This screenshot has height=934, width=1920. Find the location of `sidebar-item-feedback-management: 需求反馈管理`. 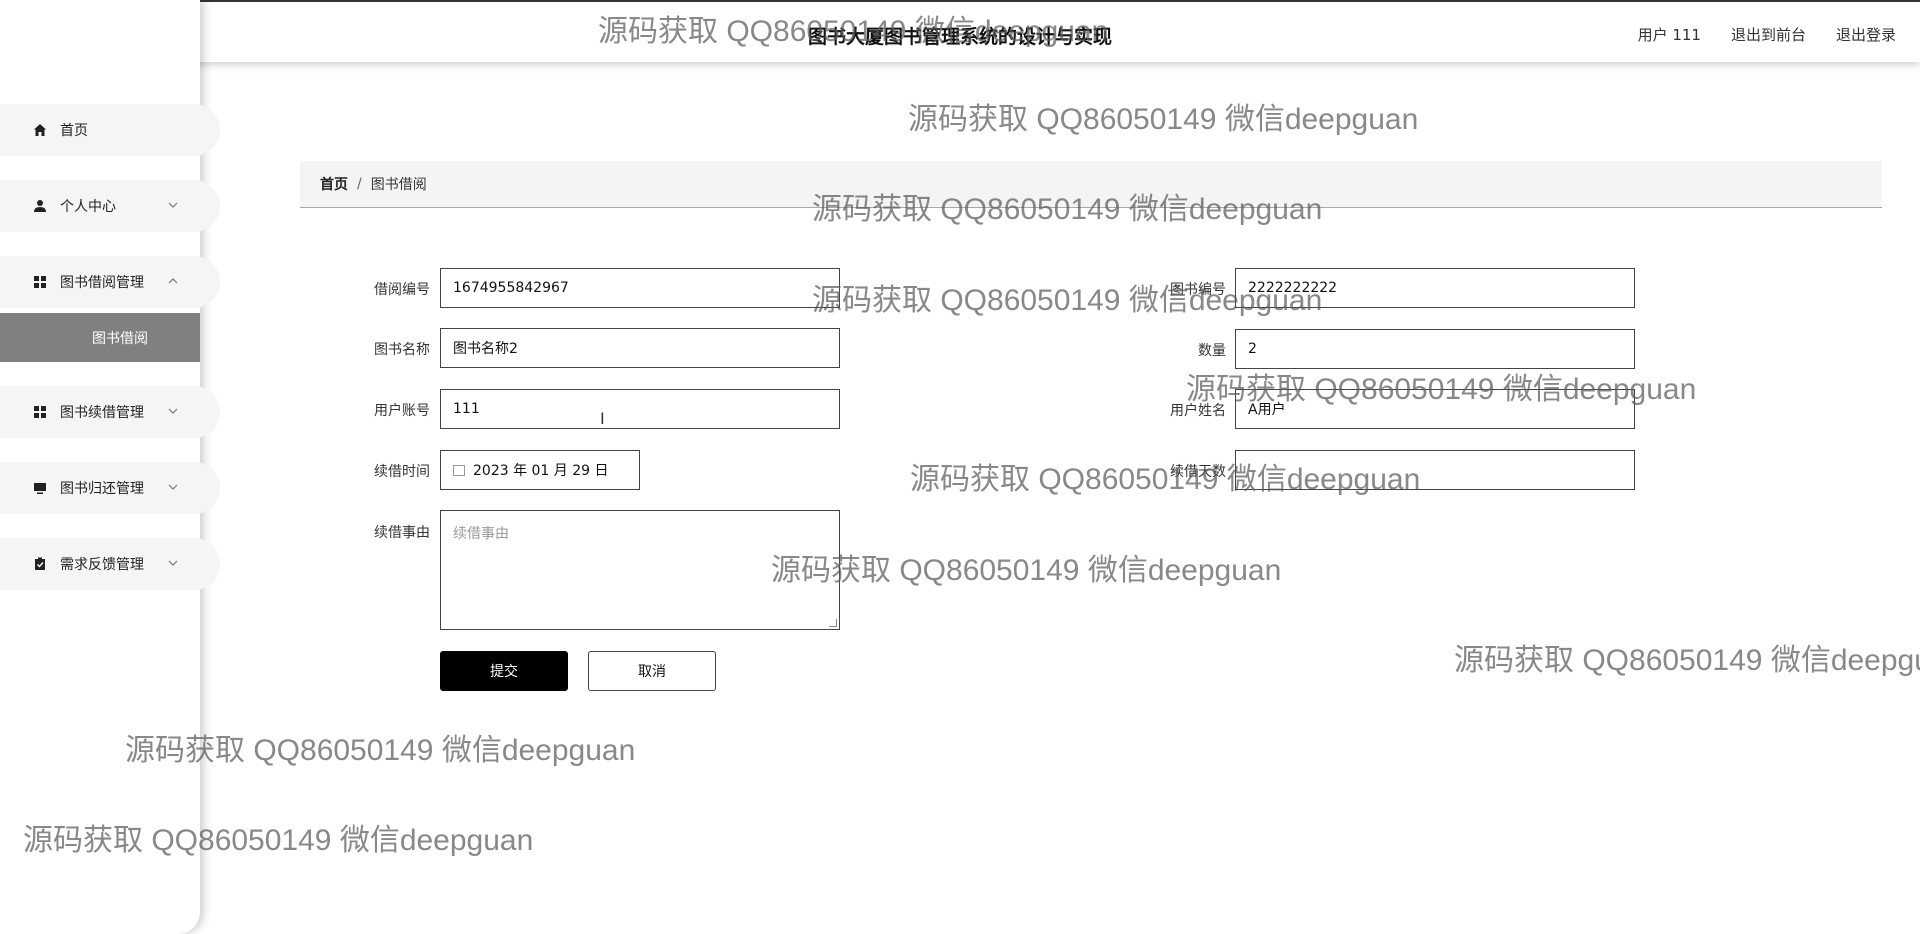

sidebar-item-feedback-management: 需求反馈管理 is located at coordinates (110, 564).